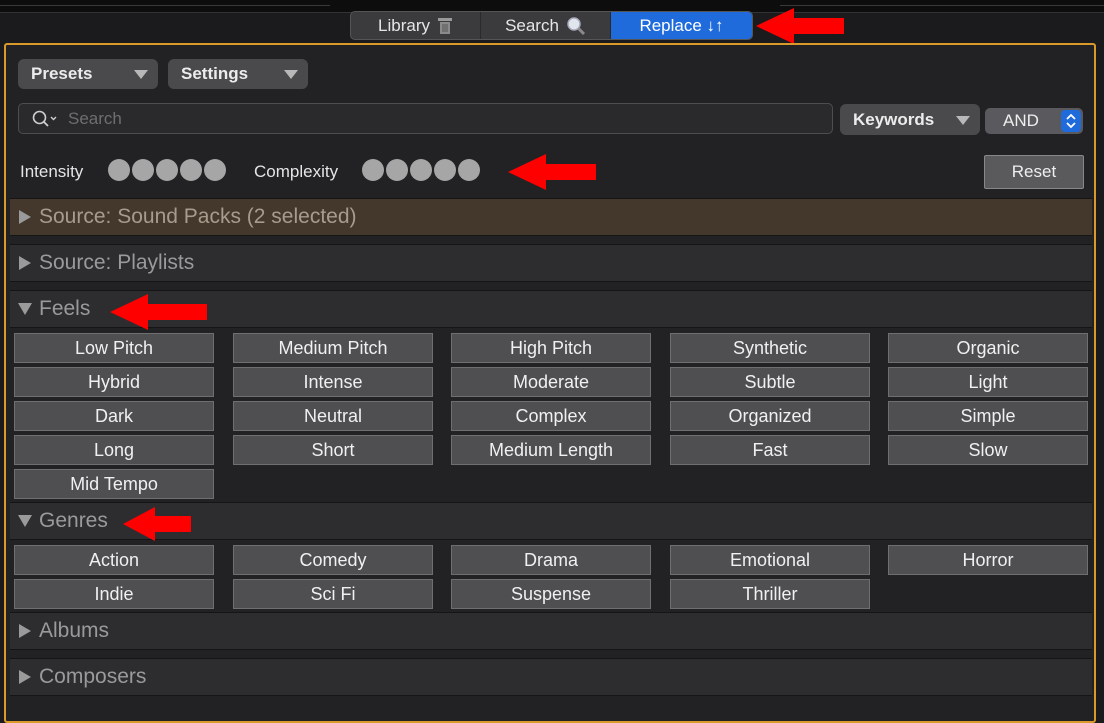 This screenshot has height=723, width=1104. What do you see at coordinates (988, 348) in the screenshot?
I see `feel-tag-button: Organic` at bounding box center [988, 348].